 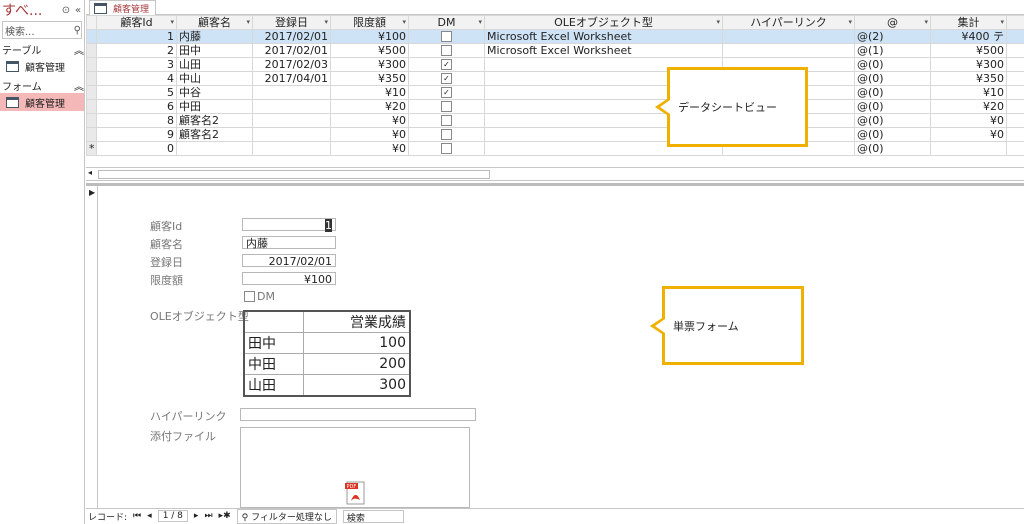 What do you see at coordinates (77, 30) in the screenshot?
I see `search-icon: ⚲` at bounding box center [77, 30].